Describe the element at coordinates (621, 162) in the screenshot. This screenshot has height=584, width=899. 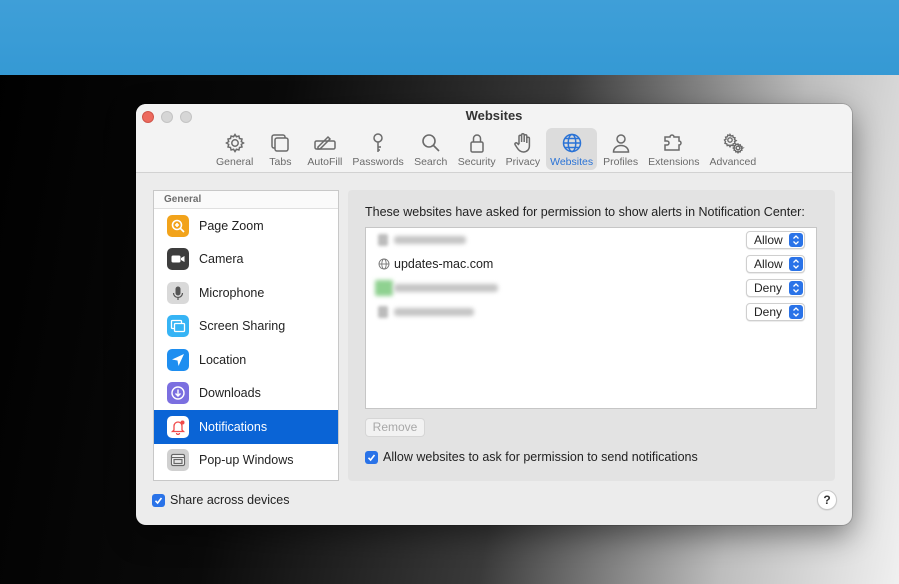
I see `tab-label: Profiles` at that location.